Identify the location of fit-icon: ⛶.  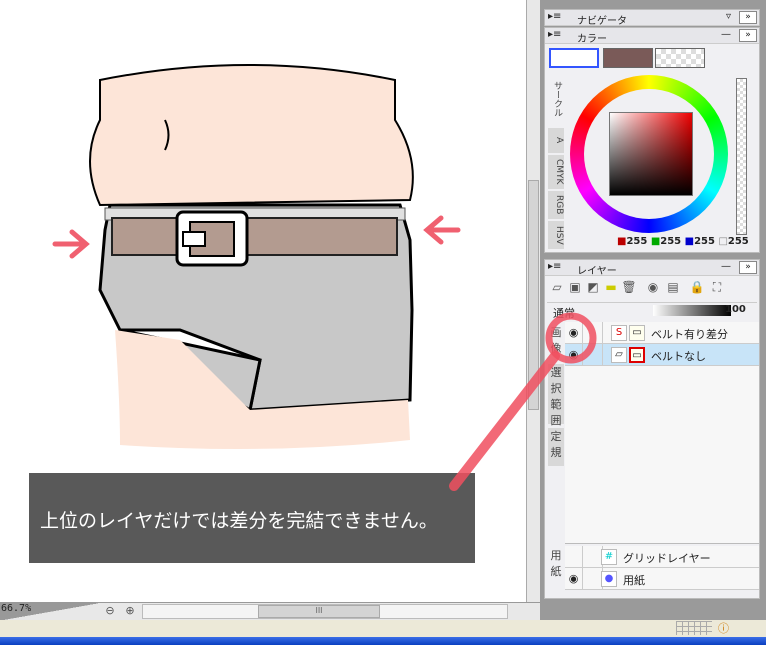
(717, 288).